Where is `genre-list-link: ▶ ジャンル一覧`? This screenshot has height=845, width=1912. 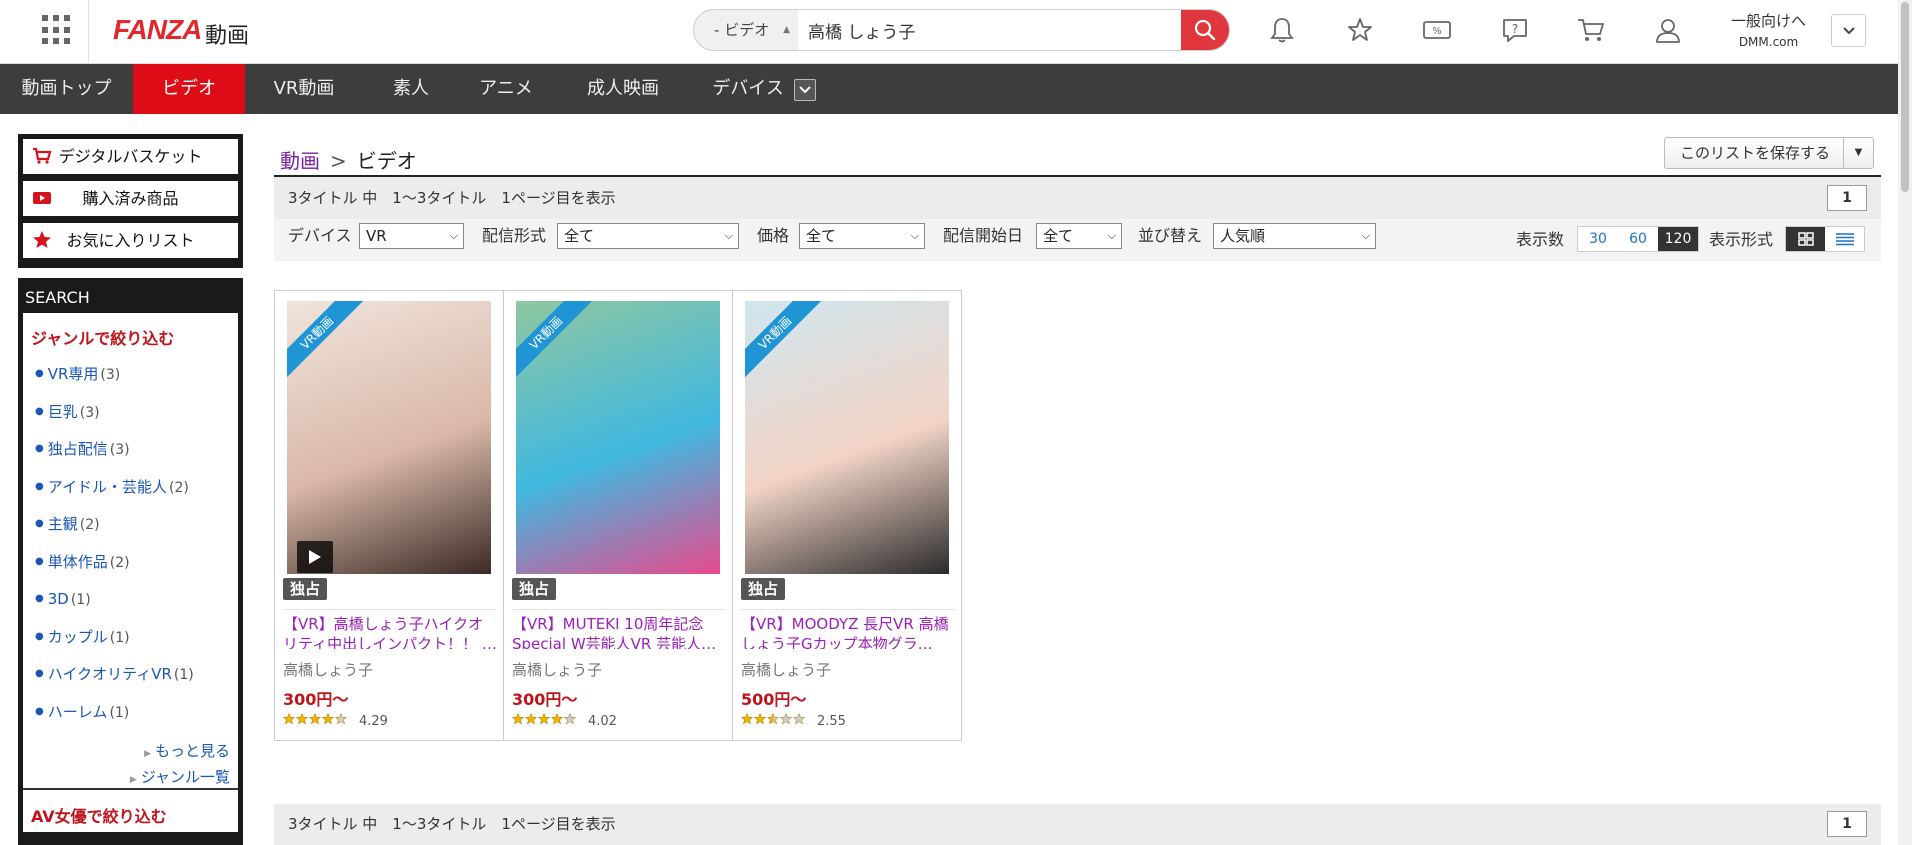 genre-list-link: ▶ ジャンル一覧 is located at coordinates (130, 777).